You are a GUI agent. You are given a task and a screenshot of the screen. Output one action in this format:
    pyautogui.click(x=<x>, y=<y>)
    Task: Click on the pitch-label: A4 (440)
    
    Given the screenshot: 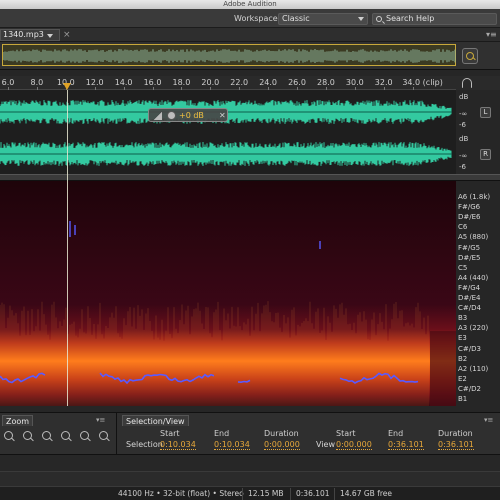 What is the action you would take?
    pyautogui.click(x=473, y=277)
    